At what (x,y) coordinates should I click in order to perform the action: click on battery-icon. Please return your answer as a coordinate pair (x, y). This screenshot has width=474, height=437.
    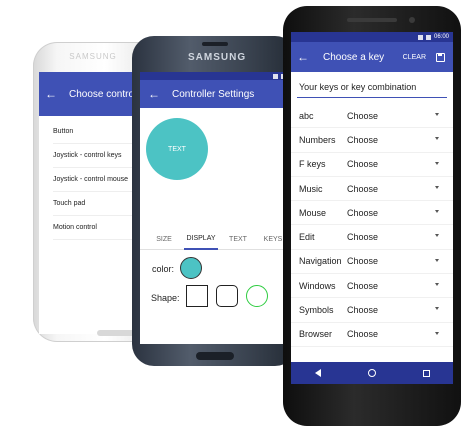
    Looking at the image, I should click on (428, 37).